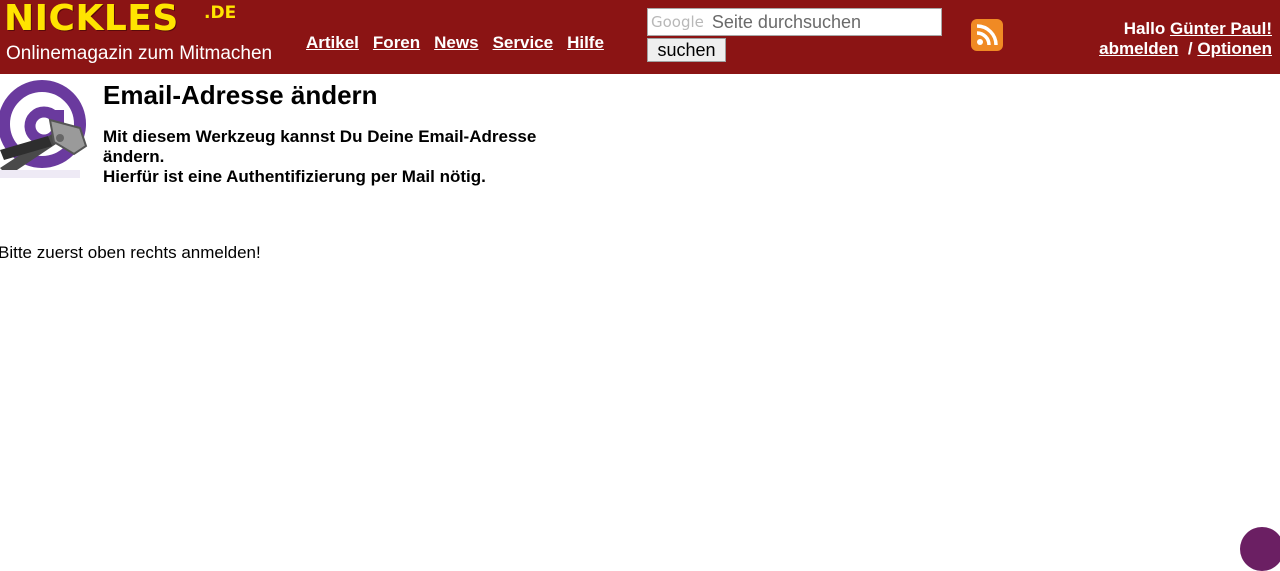 The height and width of the screenshot is (571, 1280). I want to click on user-greeting: Hallo Günter Paul!, so click(1198, 29).